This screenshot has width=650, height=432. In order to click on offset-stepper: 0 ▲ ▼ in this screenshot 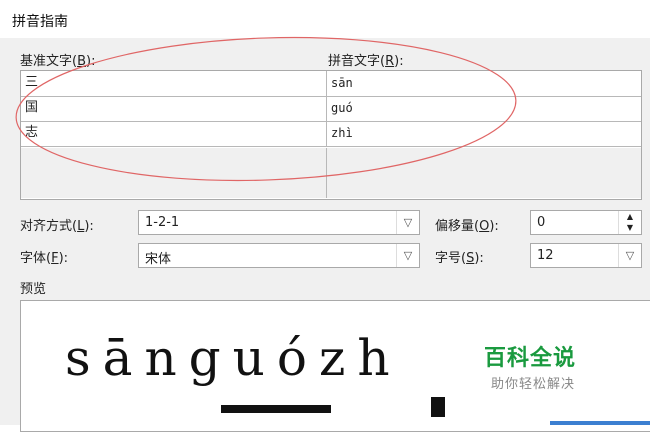, I will do `click(586, 222)`.